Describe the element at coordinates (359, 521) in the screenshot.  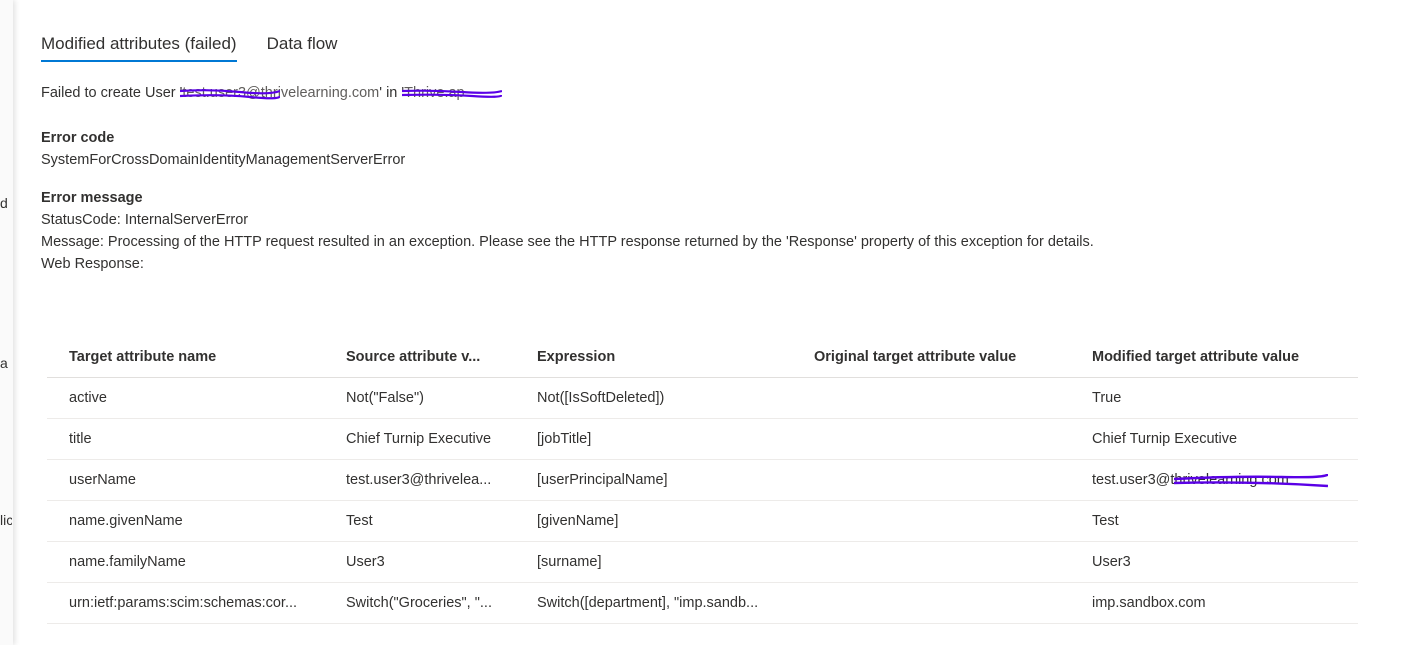
I see `cell-source-attribute: Test` at that location.